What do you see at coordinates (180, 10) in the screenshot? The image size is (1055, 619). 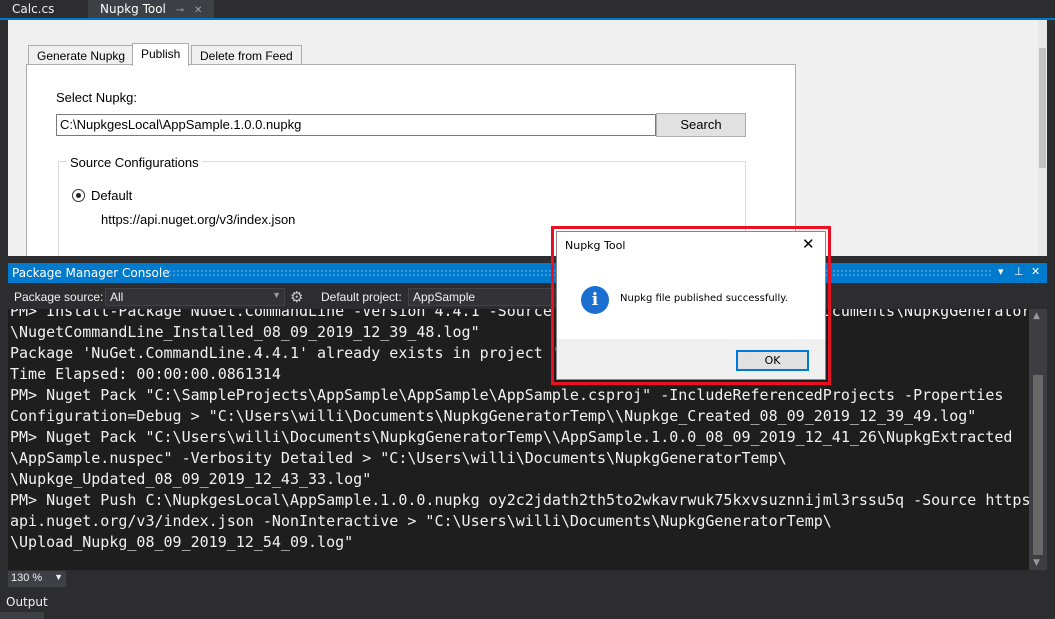 I see `pin-icon: ⊸` at bounding box center [180, 10].